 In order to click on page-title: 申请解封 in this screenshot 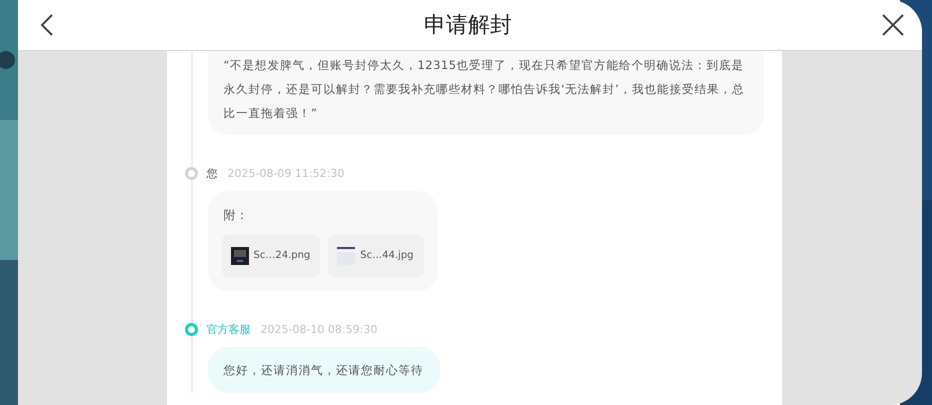, I will do `click(468, 26)`.